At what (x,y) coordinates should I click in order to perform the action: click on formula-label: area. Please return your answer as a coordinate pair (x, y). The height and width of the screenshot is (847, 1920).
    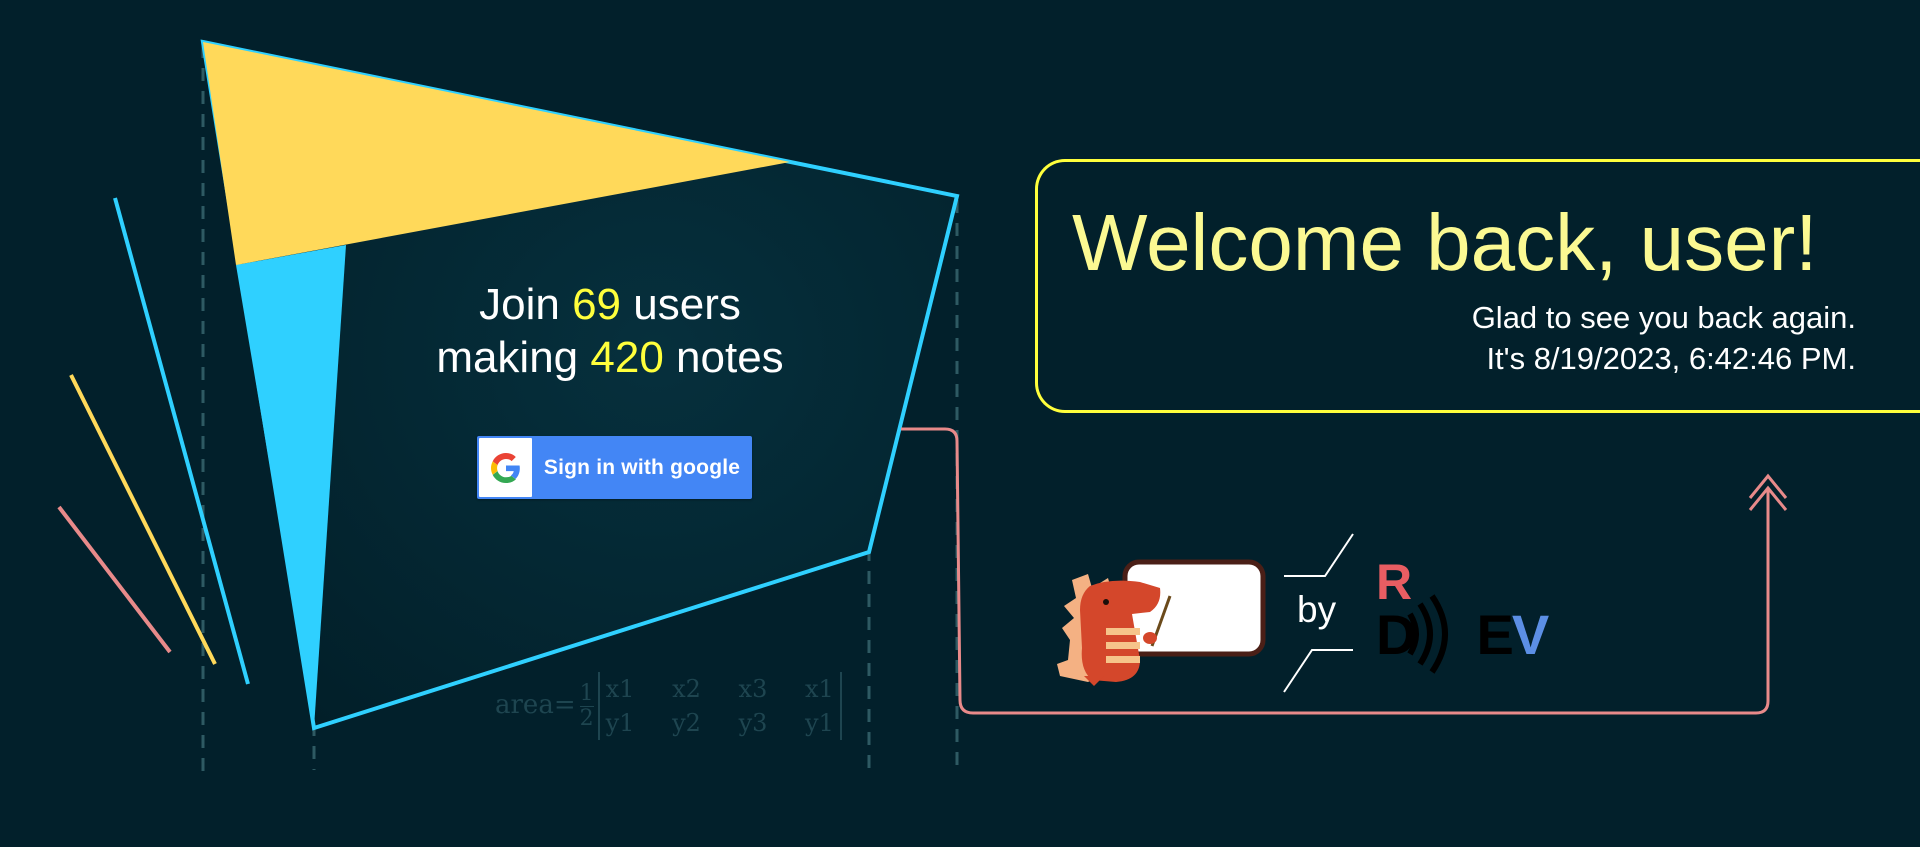
    Looking at the image, I should click on (524, 705).